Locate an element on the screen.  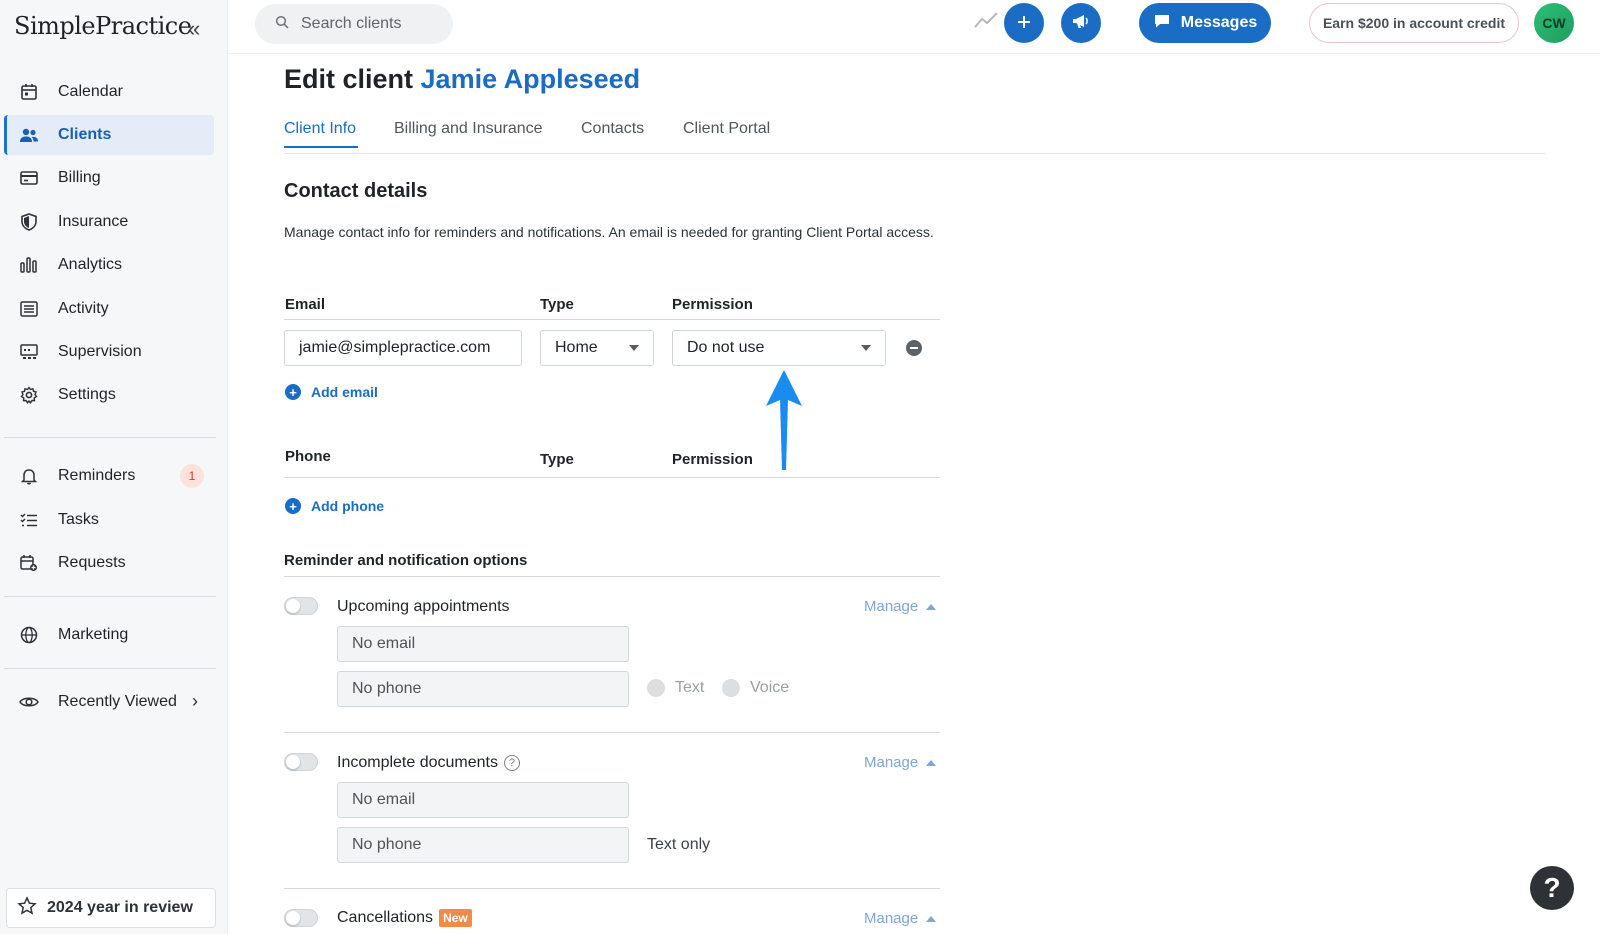
earn-credit-button: Earn $200 in account credit is located at coordinates (1414, 23).